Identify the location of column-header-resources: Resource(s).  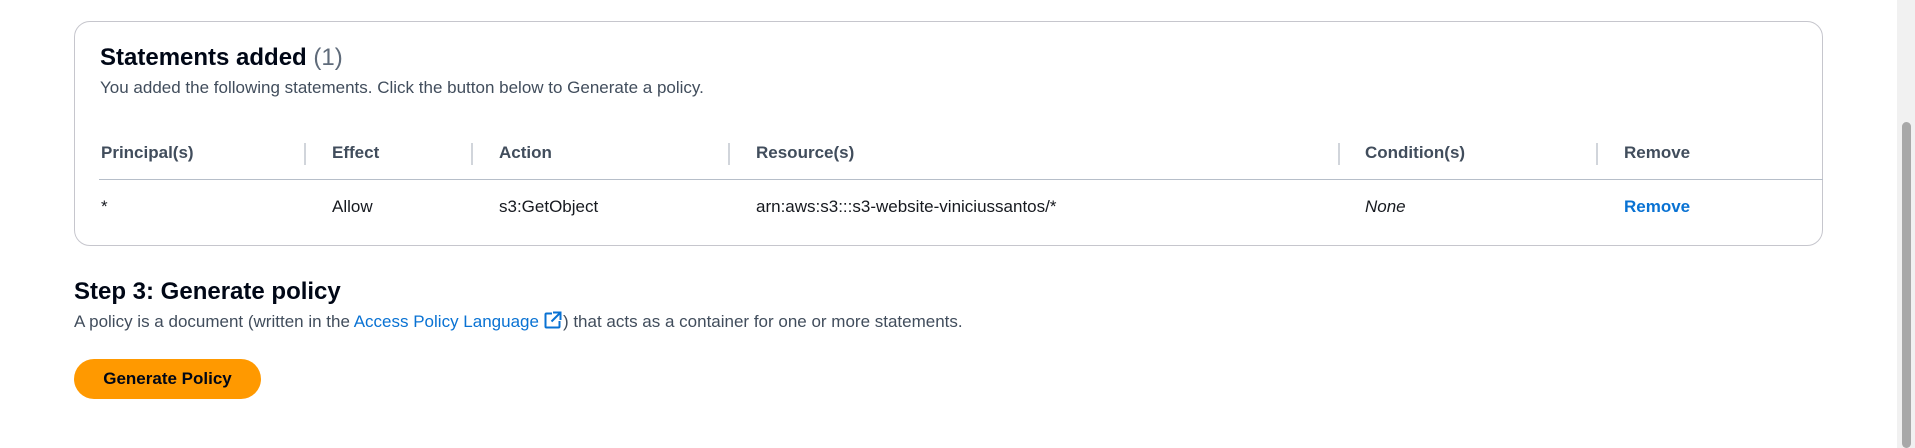
(805, 152).